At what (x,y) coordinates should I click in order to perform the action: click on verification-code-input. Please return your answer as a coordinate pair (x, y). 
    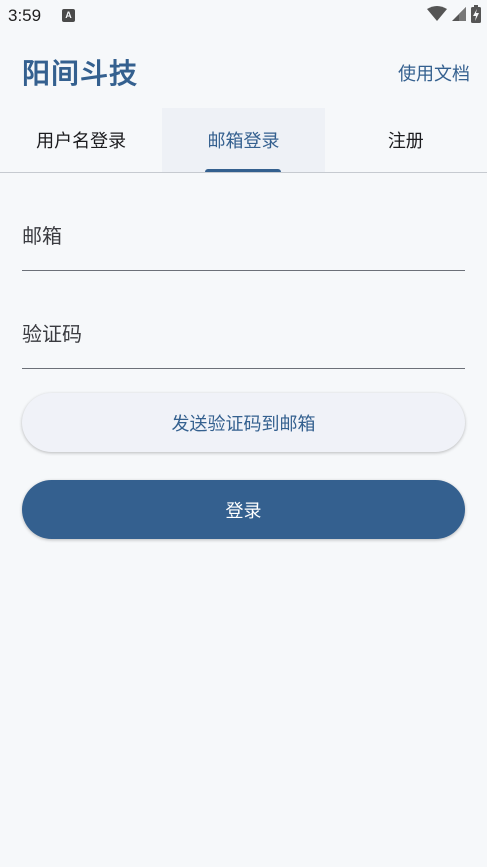
    Looking at the image, I should click on (243, 334).